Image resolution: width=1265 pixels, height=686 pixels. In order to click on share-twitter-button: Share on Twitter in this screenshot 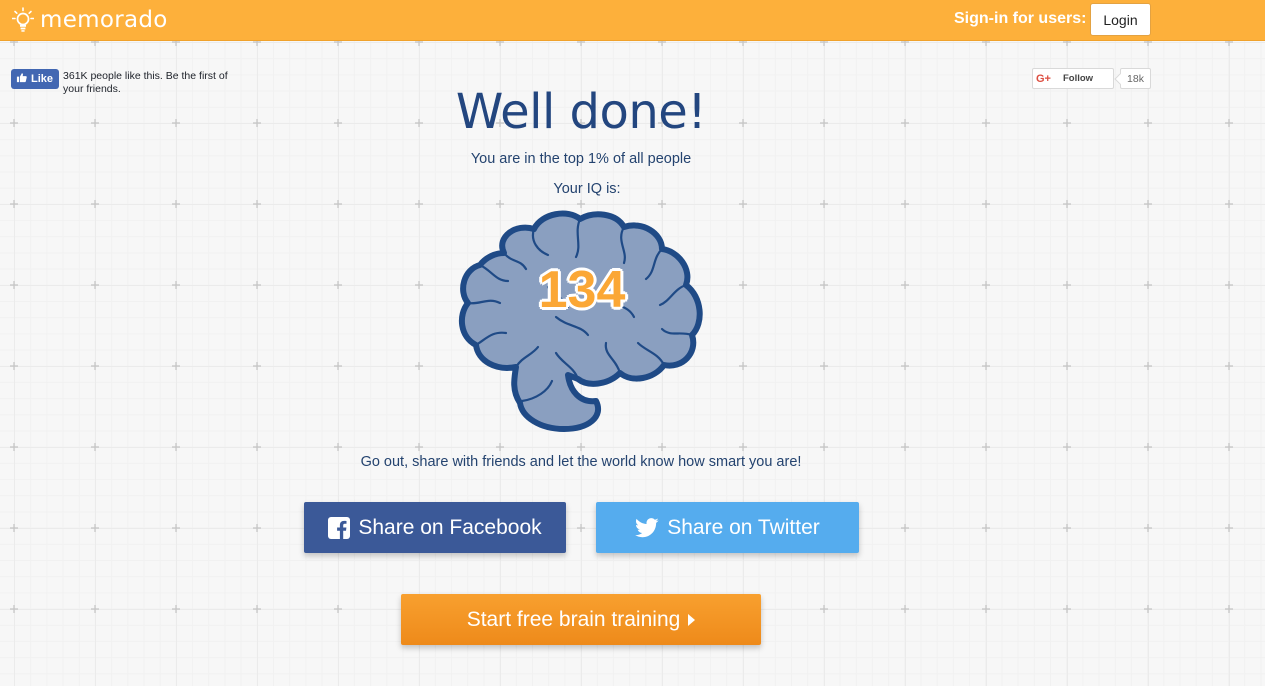, I will do `click(727, 527)`.